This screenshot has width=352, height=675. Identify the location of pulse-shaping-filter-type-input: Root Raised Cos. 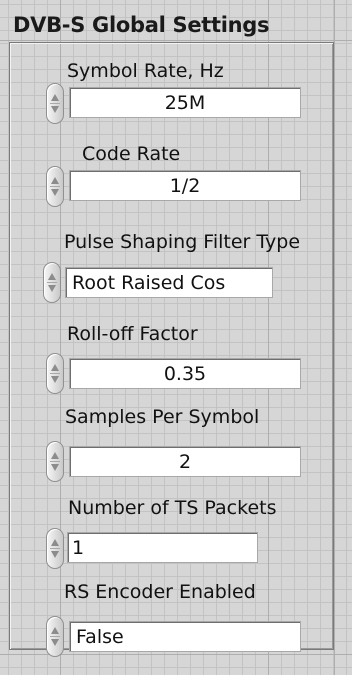
(169, 282).